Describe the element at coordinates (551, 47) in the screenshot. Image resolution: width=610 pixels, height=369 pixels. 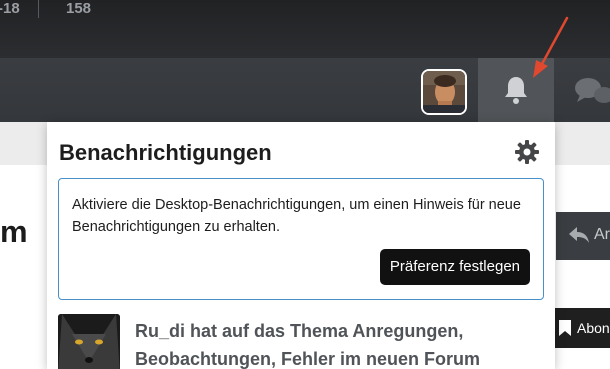
I see `annotation-arrow-icon` at that location.